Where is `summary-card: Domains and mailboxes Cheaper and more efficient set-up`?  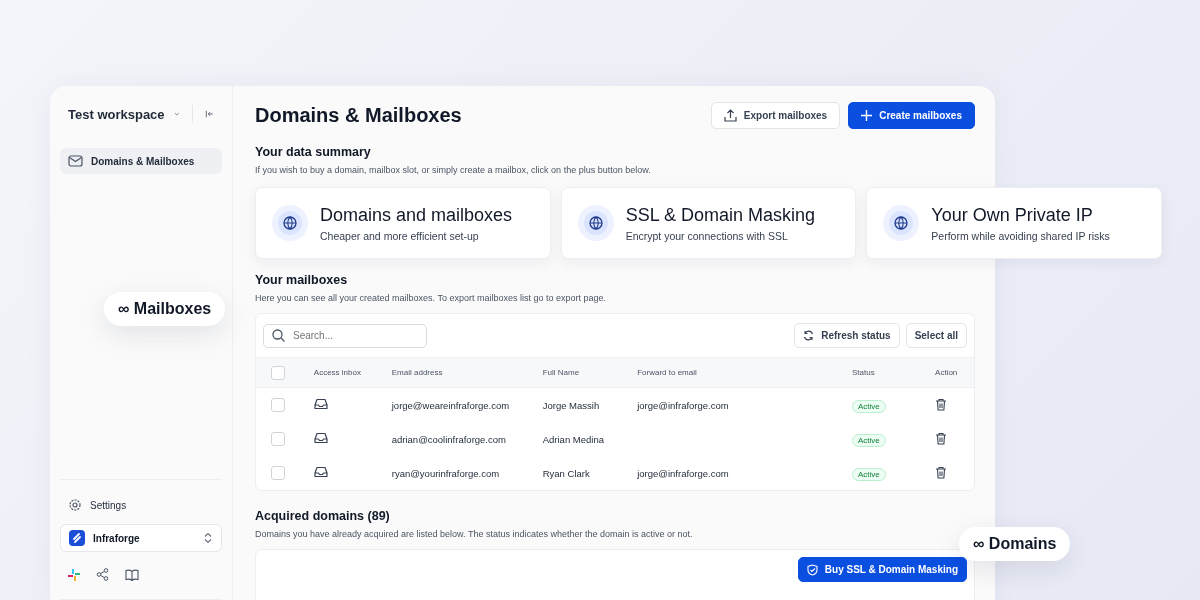 summary-card: Domains and mailboxes Cheaper and more efficient set-up is located at coordinates (403, 223).